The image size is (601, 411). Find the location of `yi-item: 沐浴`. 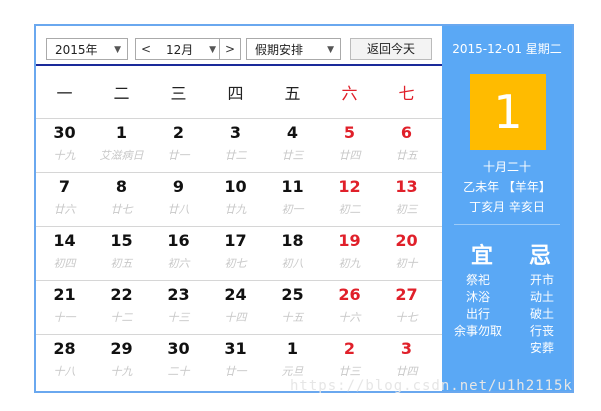

yi-item: 沐浴 is located at coordinates (477, 297).